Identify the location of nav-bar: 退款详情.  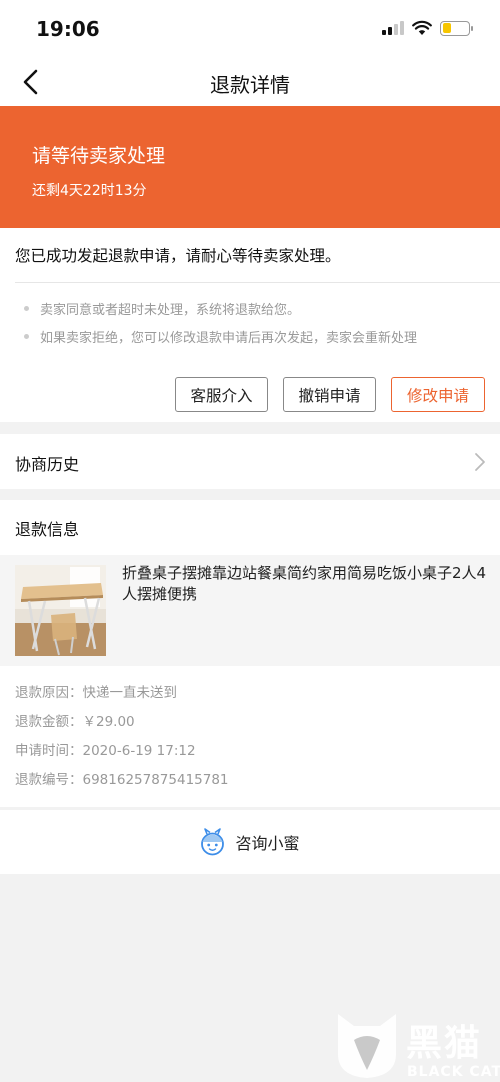
(250, 82).